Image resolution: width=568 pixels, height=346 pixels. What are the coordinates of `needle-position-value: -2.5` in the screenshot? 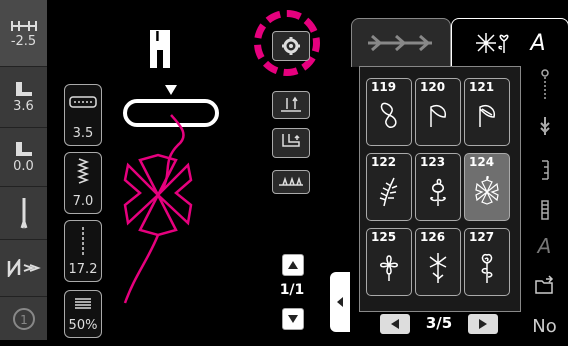 It's located at (23, 41).